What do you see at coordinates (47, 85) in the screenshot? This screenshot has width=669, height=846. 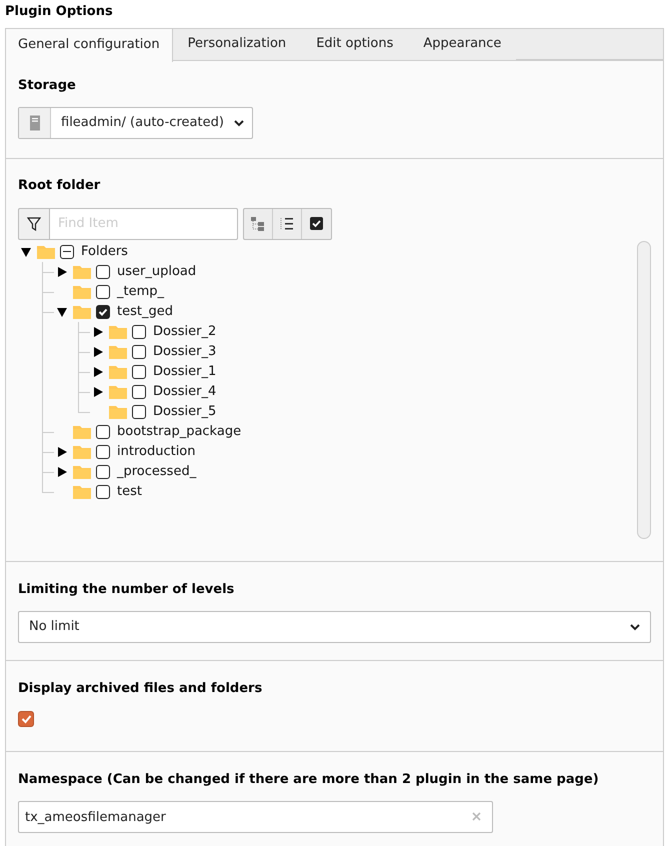 I see `section-label: Storage` at bounding box center [47, 85].